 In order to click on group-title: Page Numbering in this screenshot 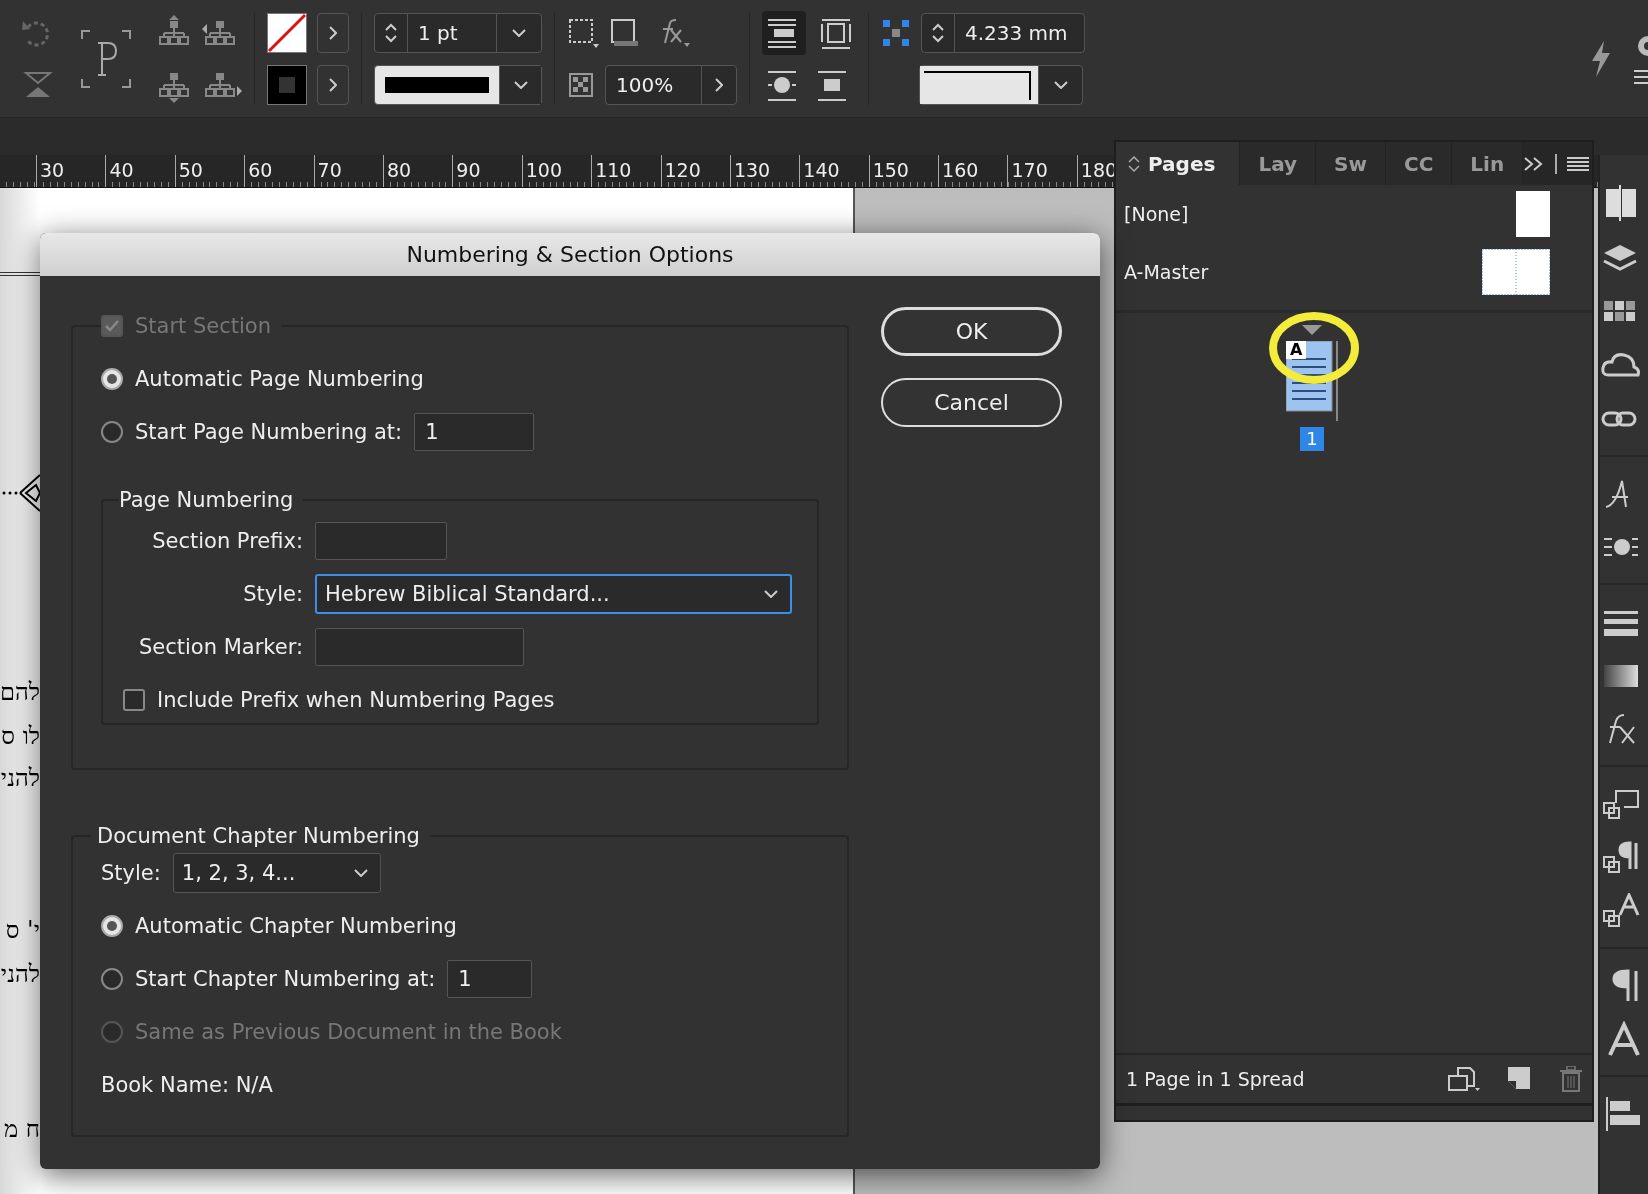, I will do `click(206, 500)`.